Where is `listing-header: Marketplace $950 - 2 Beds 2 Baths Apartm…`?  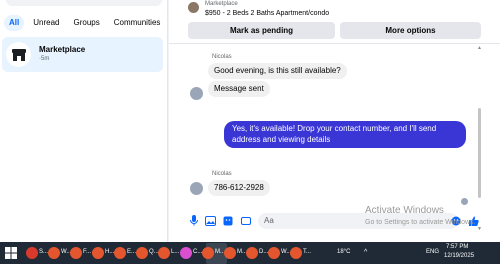
listing-header: Marketplace $950 - 2 Beds 2 Baths Apartm… is located at coordinates (334, 22).